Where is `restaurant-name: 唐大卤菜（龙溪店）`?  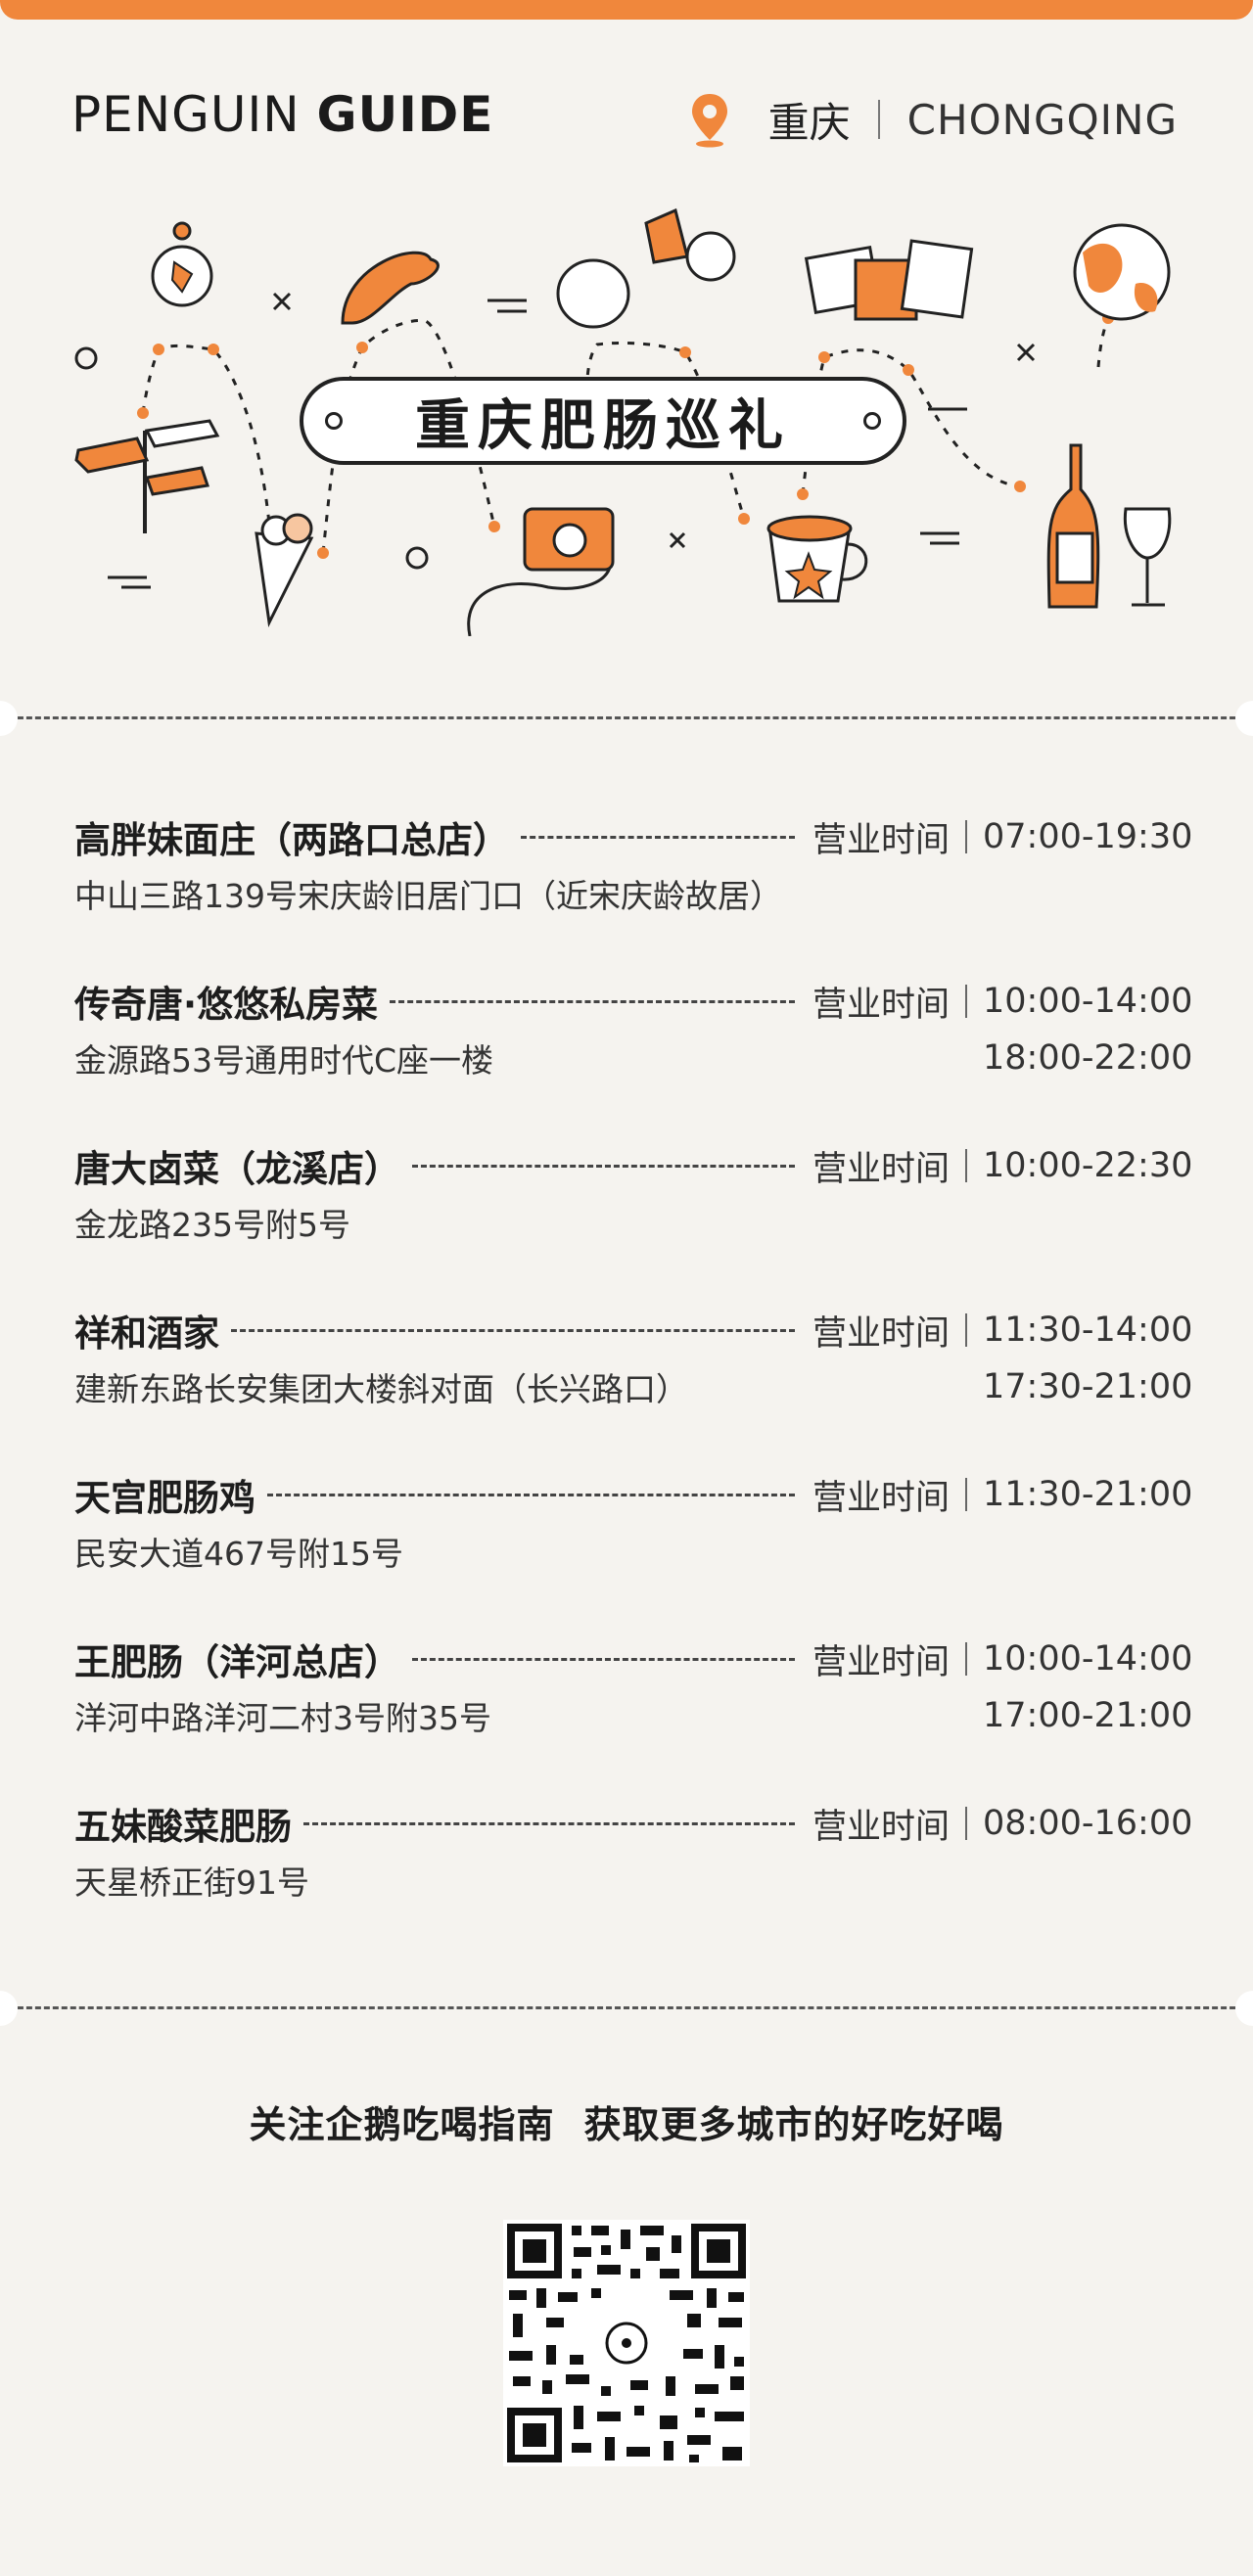 restaurant-name: 唐大卤菜（龙溪店） is located at coordinates (237, 1169).